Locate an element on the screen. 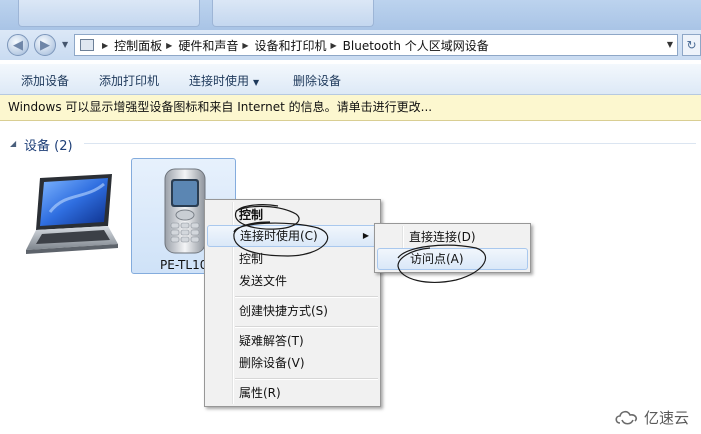 This screenshot has height=434, width=701. back-button: ◀ is located at coordinates (18, 45).